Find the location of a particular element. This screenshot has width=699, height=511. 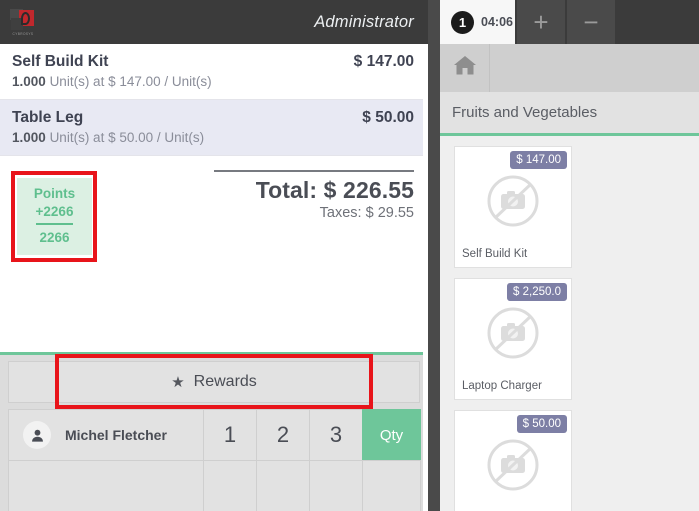

keypad-row is located at coordinates (214, 485).